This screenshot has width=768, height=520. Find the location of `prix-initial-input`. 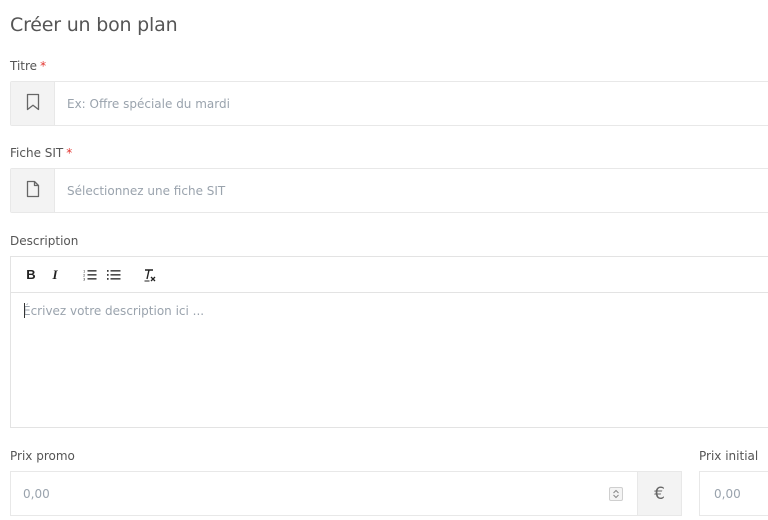

prix-initial-input is located at coordinates (734, 493).